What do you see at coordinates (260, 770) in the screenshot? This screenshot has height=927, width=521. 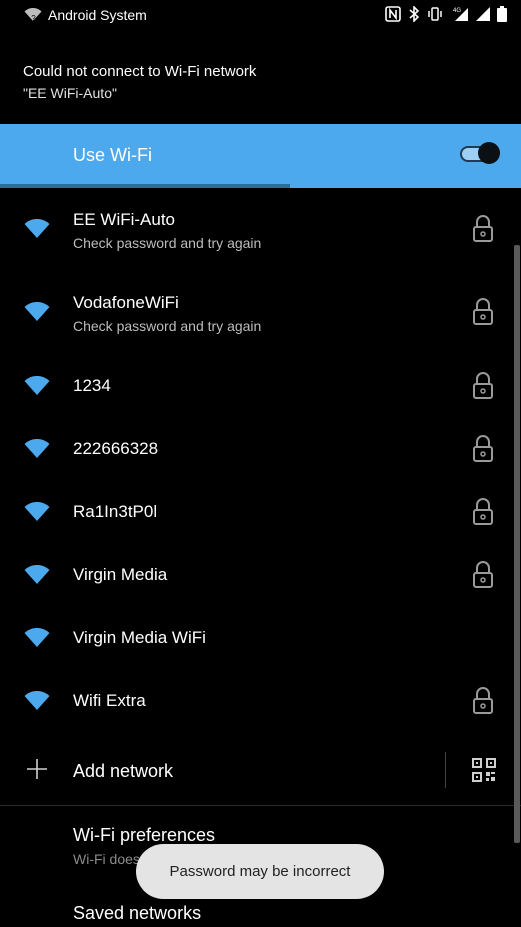 I see `add-network-row: Add network` at bounding box center [260, 770].